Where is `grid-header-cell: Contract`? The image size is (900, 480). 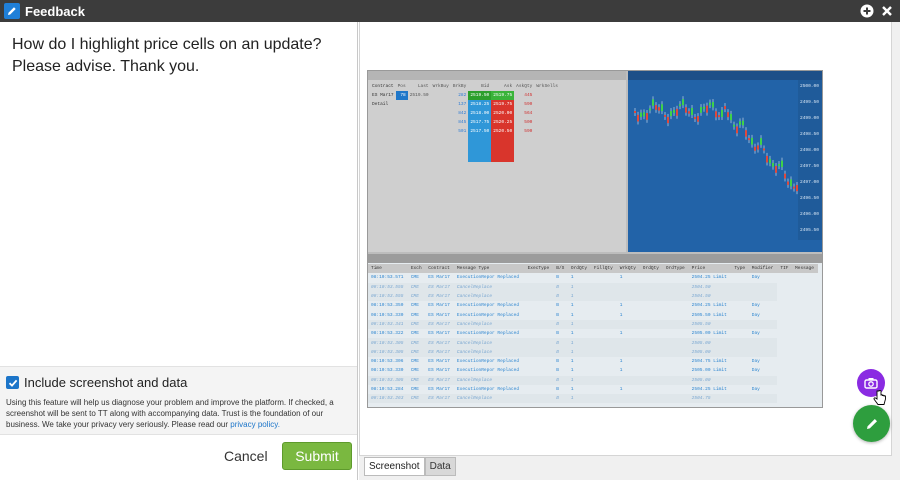 grid-header-cell: Contract is located at coordinates (439, 269).